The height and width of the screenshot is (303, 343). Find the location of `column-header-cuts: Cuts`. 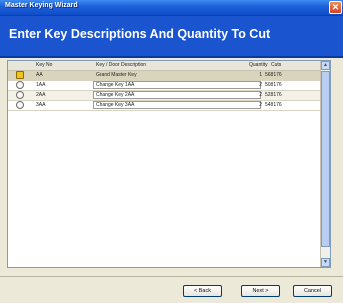

column-header-cuts: Cuts is located at coordinates (276, 65).